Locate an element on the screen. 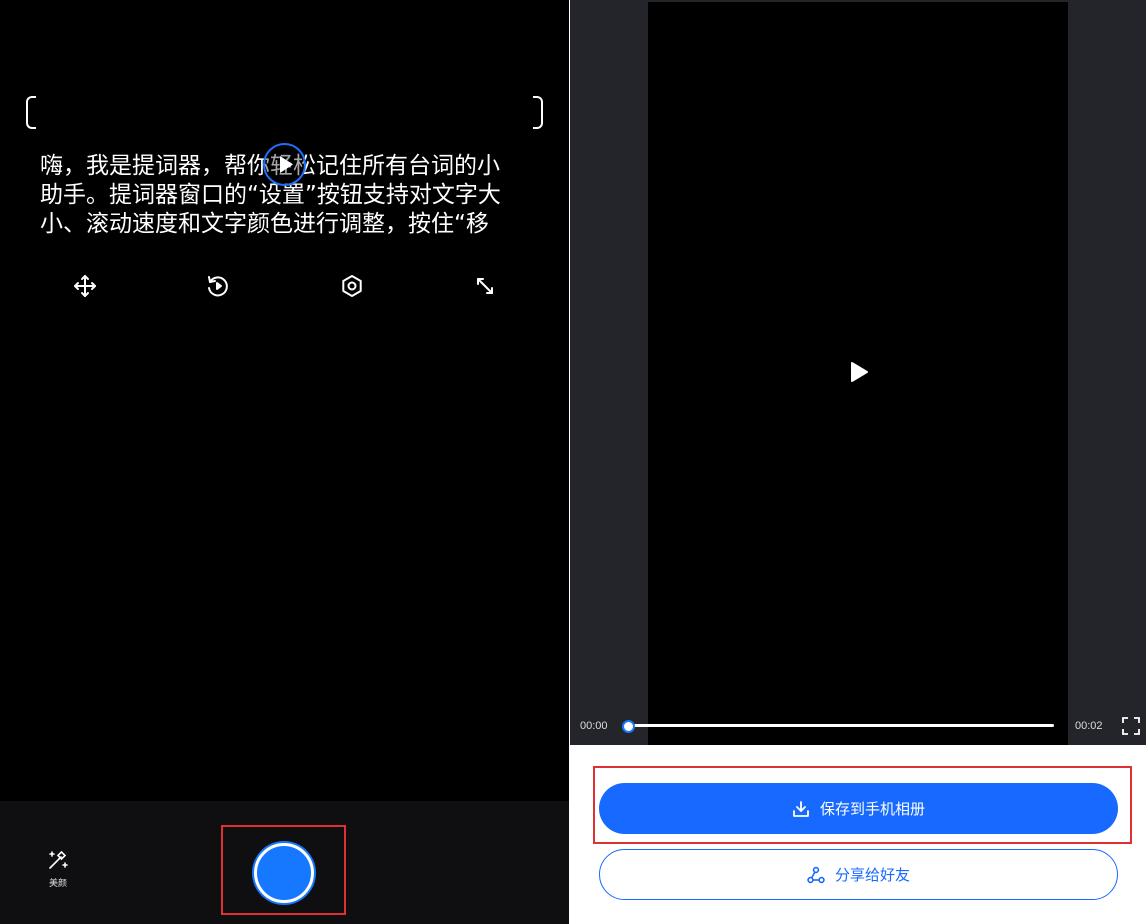  beauty-button: 美颜 is located at coordinates (58, 868).